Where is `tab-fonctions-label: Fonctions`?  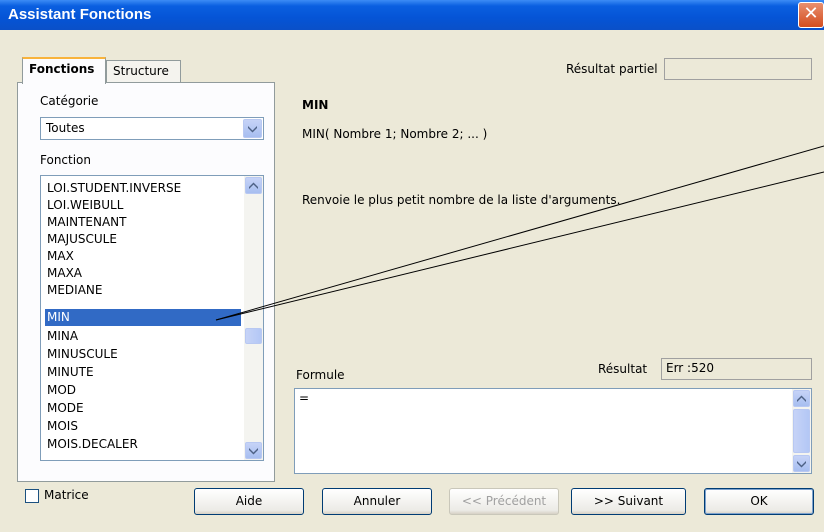
tab-fonctions-label: Fonctions is located at coordinates (62, 69).